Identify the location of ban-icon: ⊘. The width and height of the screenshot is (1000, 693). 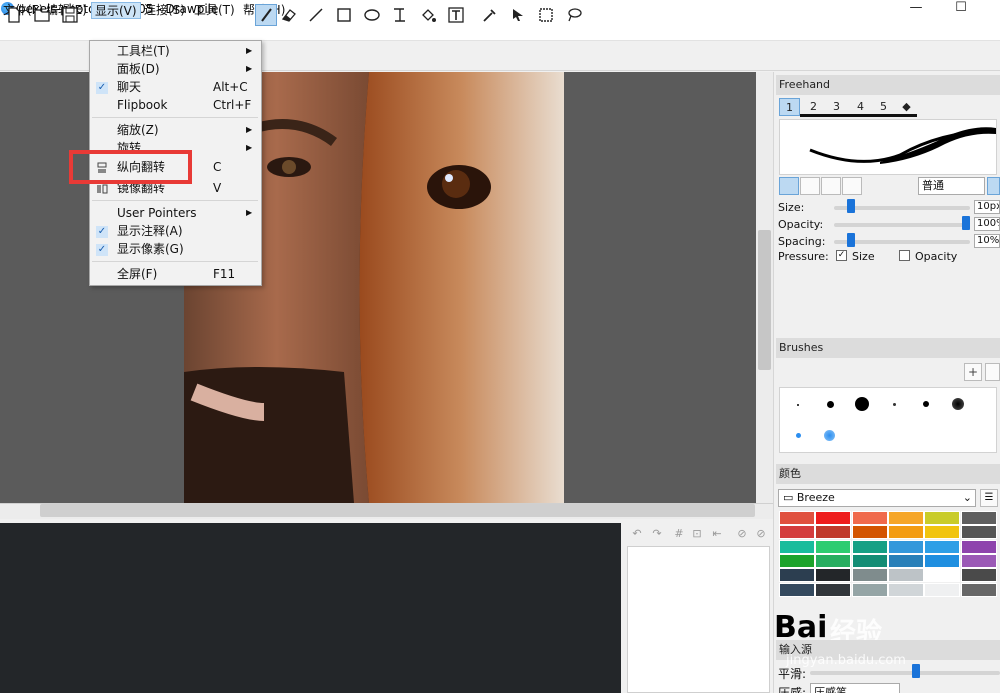
(761, 534).